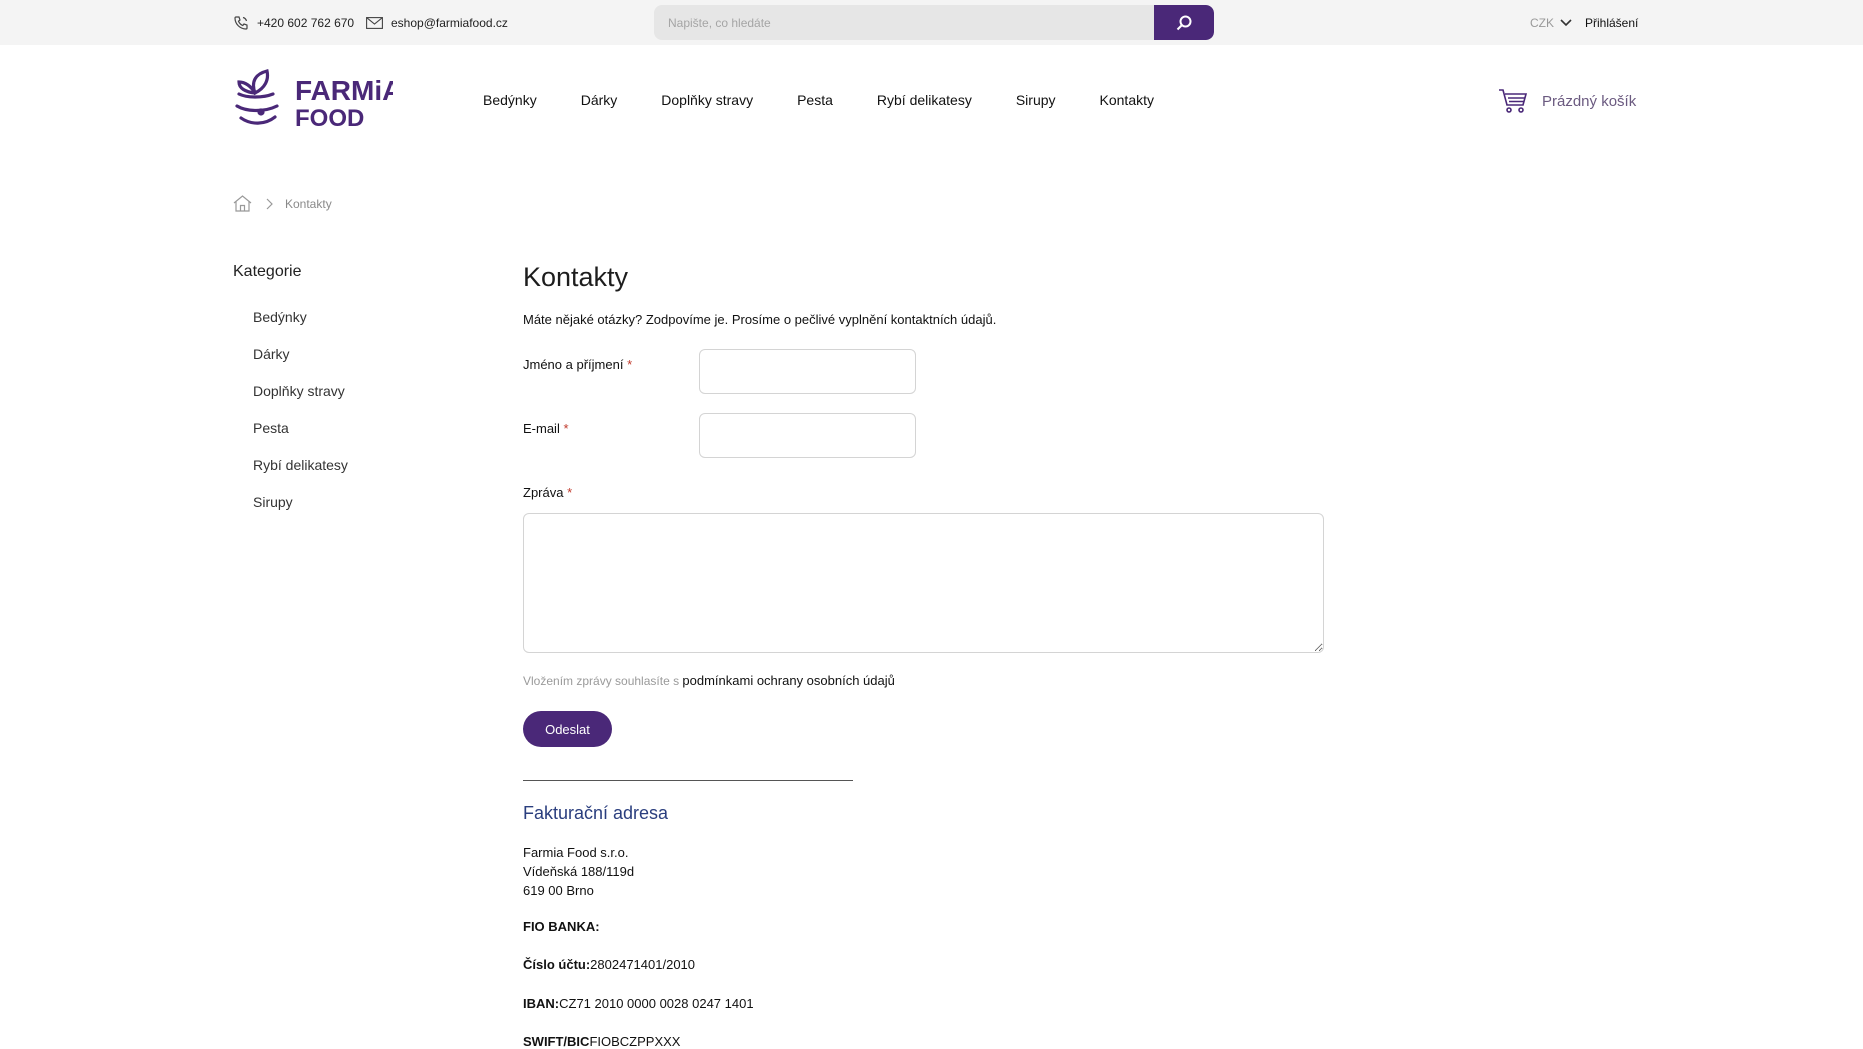 Image resolution: width=1863 pixels, height=1049 pixels. Describe the element at coordinates (306, 22) in the screenshot. I see `phone-number: +420 602 762 670` at that location.